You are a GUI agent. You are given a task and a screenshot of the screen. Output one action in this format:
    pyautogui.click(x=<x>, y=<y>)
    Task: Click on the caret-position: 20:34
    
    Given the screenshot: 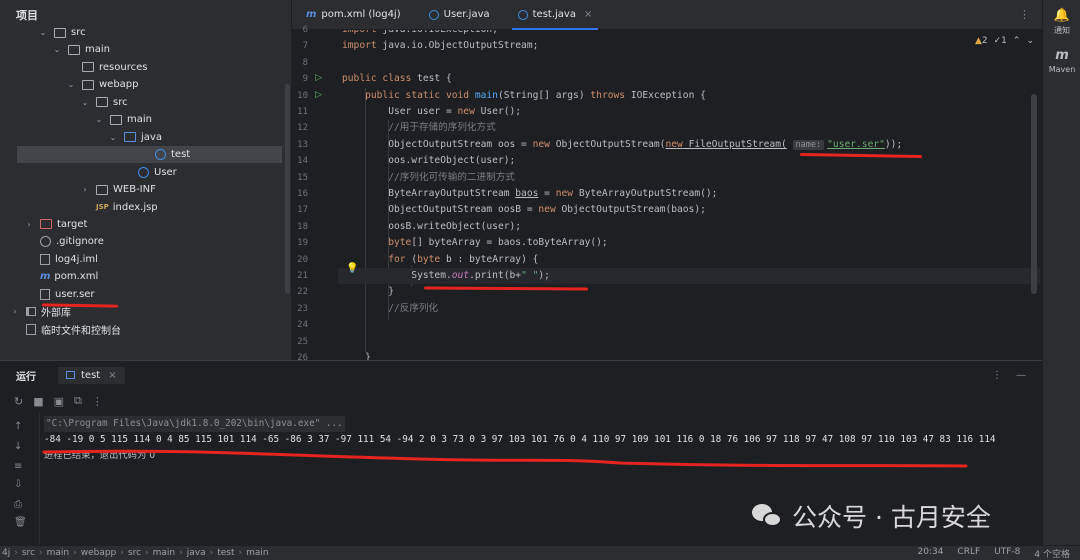 What is the action you would take?
    pyautogui.click(x=930, y=553)
    